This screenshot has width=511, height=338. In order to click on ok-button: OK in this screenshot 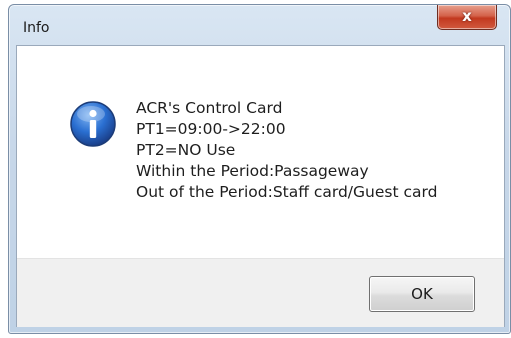, I will do `click(422, 294)`.